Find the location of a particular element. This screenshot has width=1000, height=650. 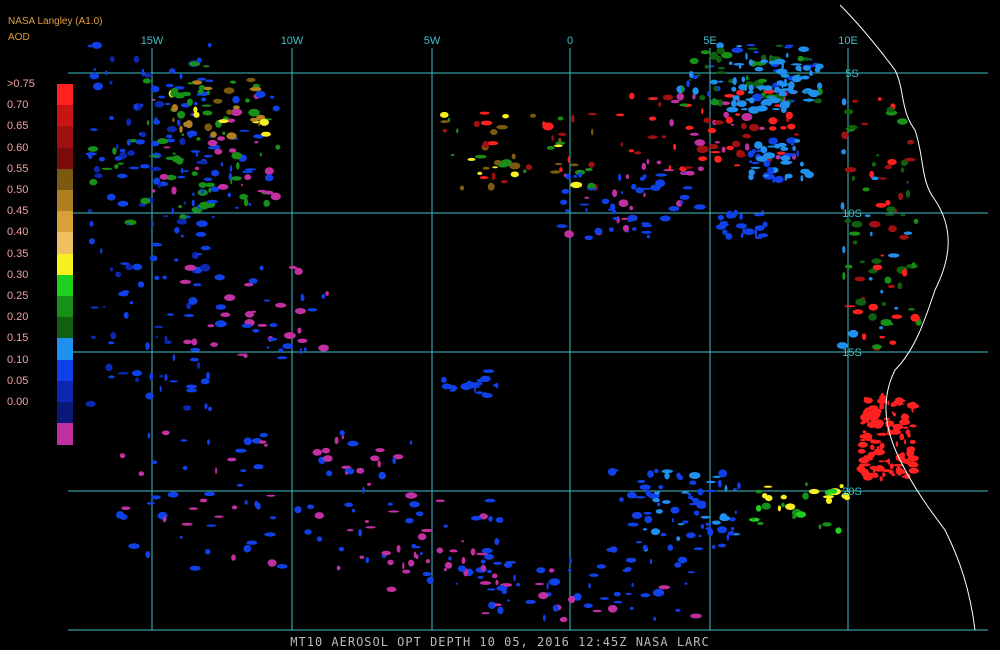

legend-label: 0.15 is located at coordinates (18, 338).